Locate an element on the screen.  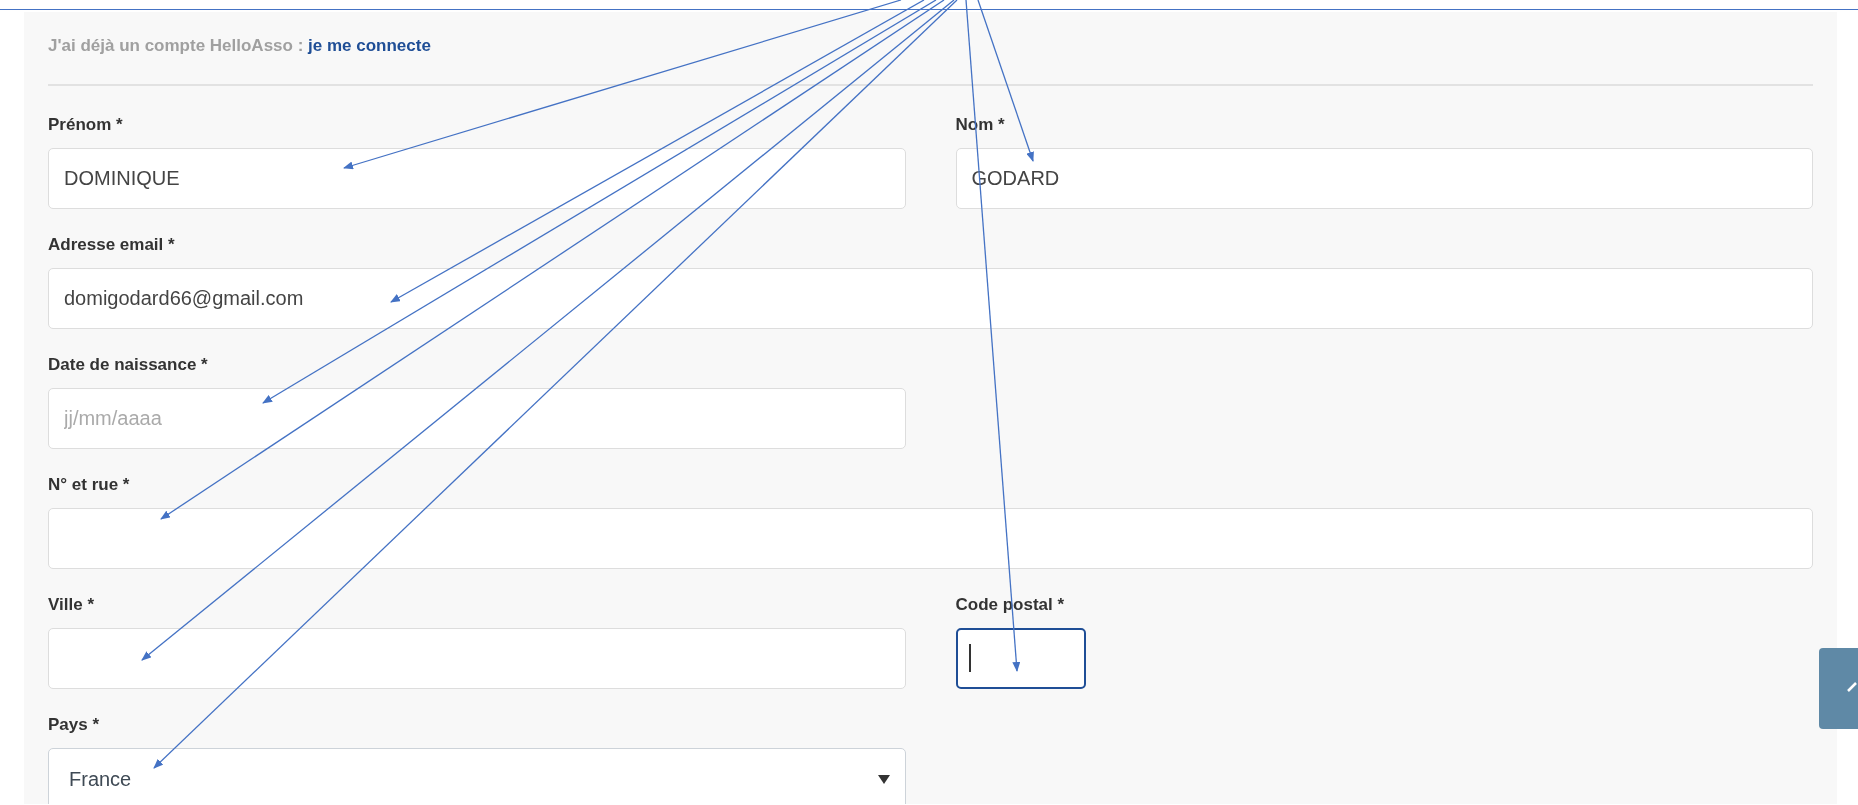
country-select: France is located at coordinates (477, 776).